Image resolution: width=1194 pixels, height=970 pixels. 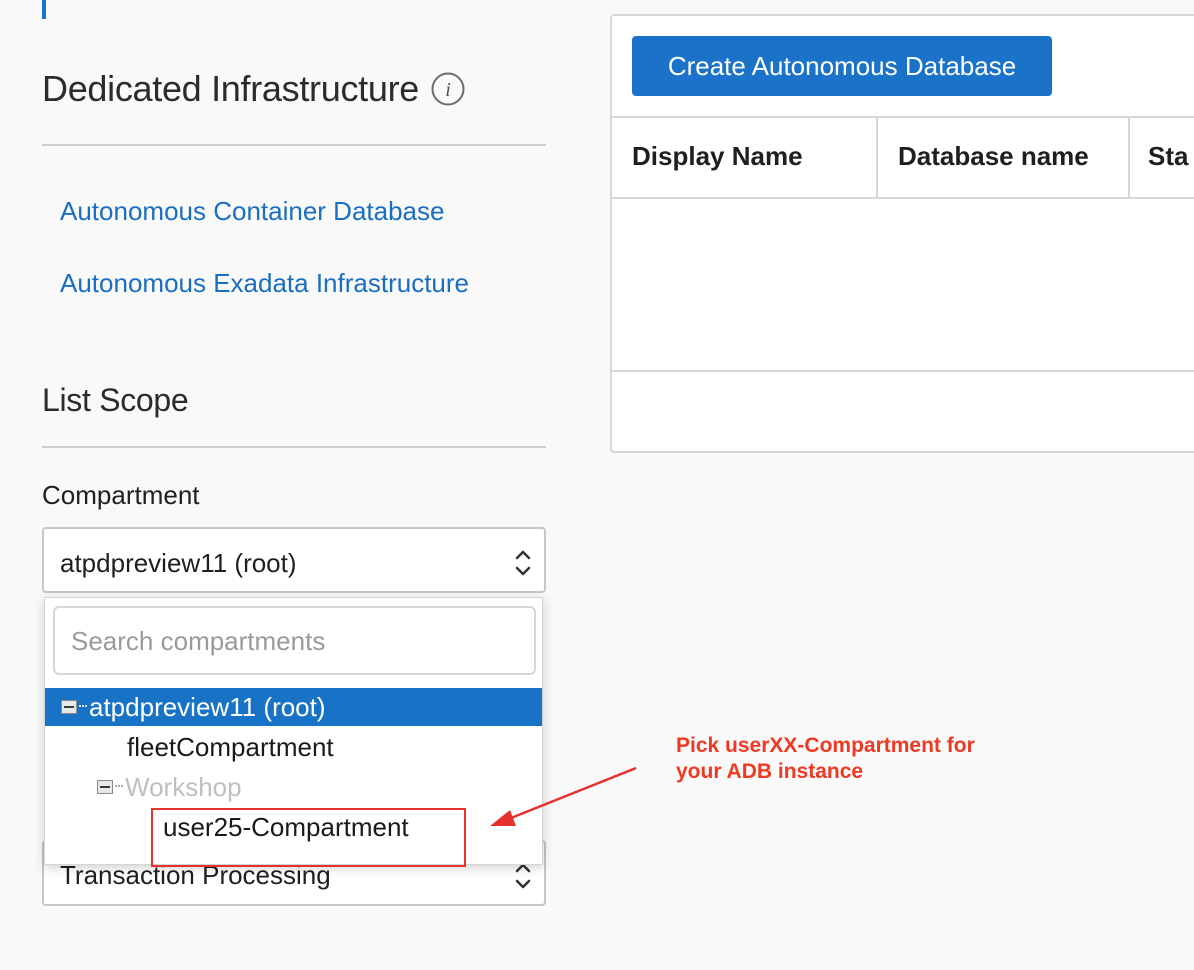 I want to click on compartment-select: atpdpreview11 (root), so click(x=294, y=560).